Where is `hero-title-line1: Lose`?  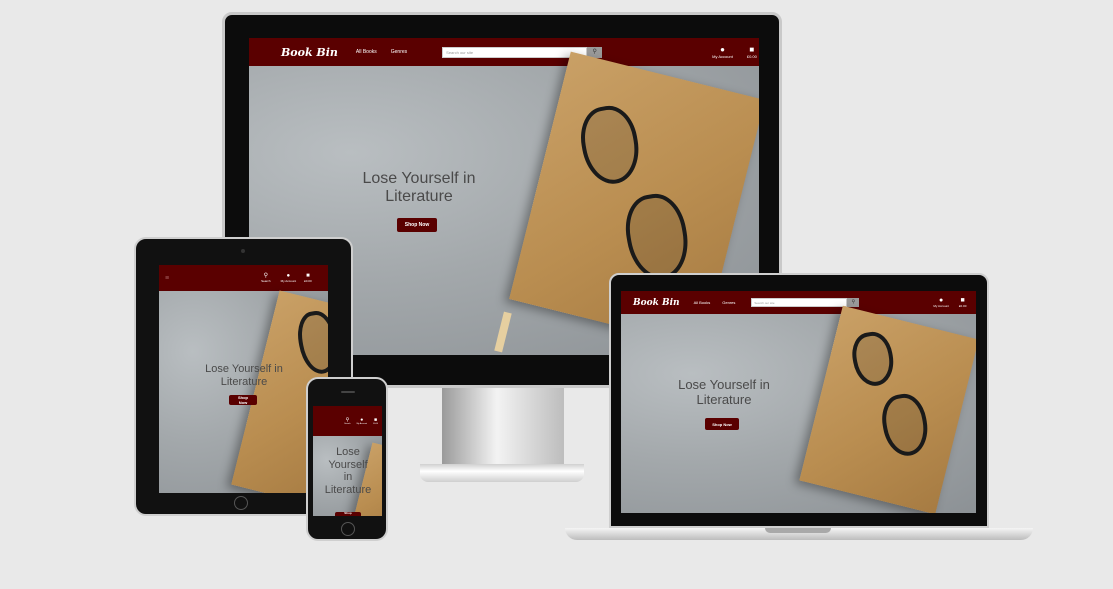
hero-title-line1: Lose is located at coordinates (348, 452).